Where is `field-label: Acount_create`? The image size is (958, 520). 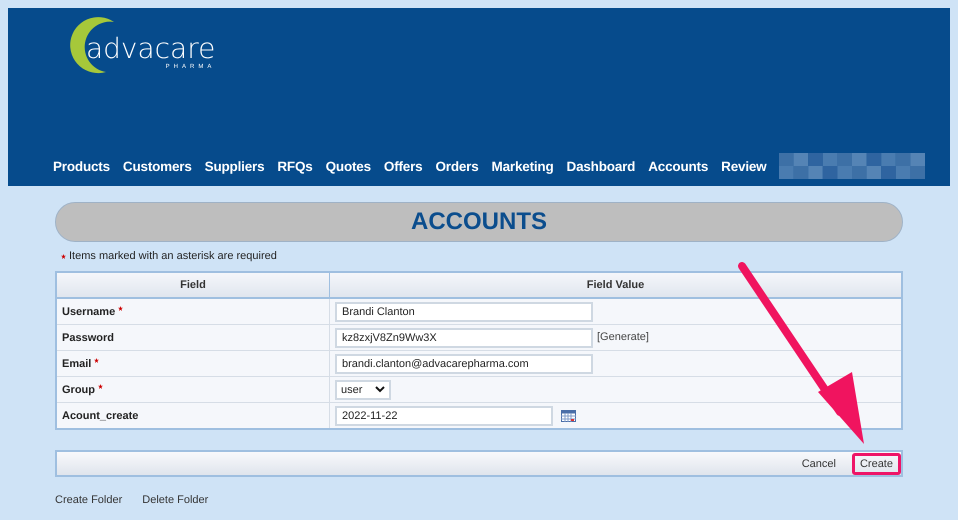
field-label: Acount_create is located at coordinates (100, 416).